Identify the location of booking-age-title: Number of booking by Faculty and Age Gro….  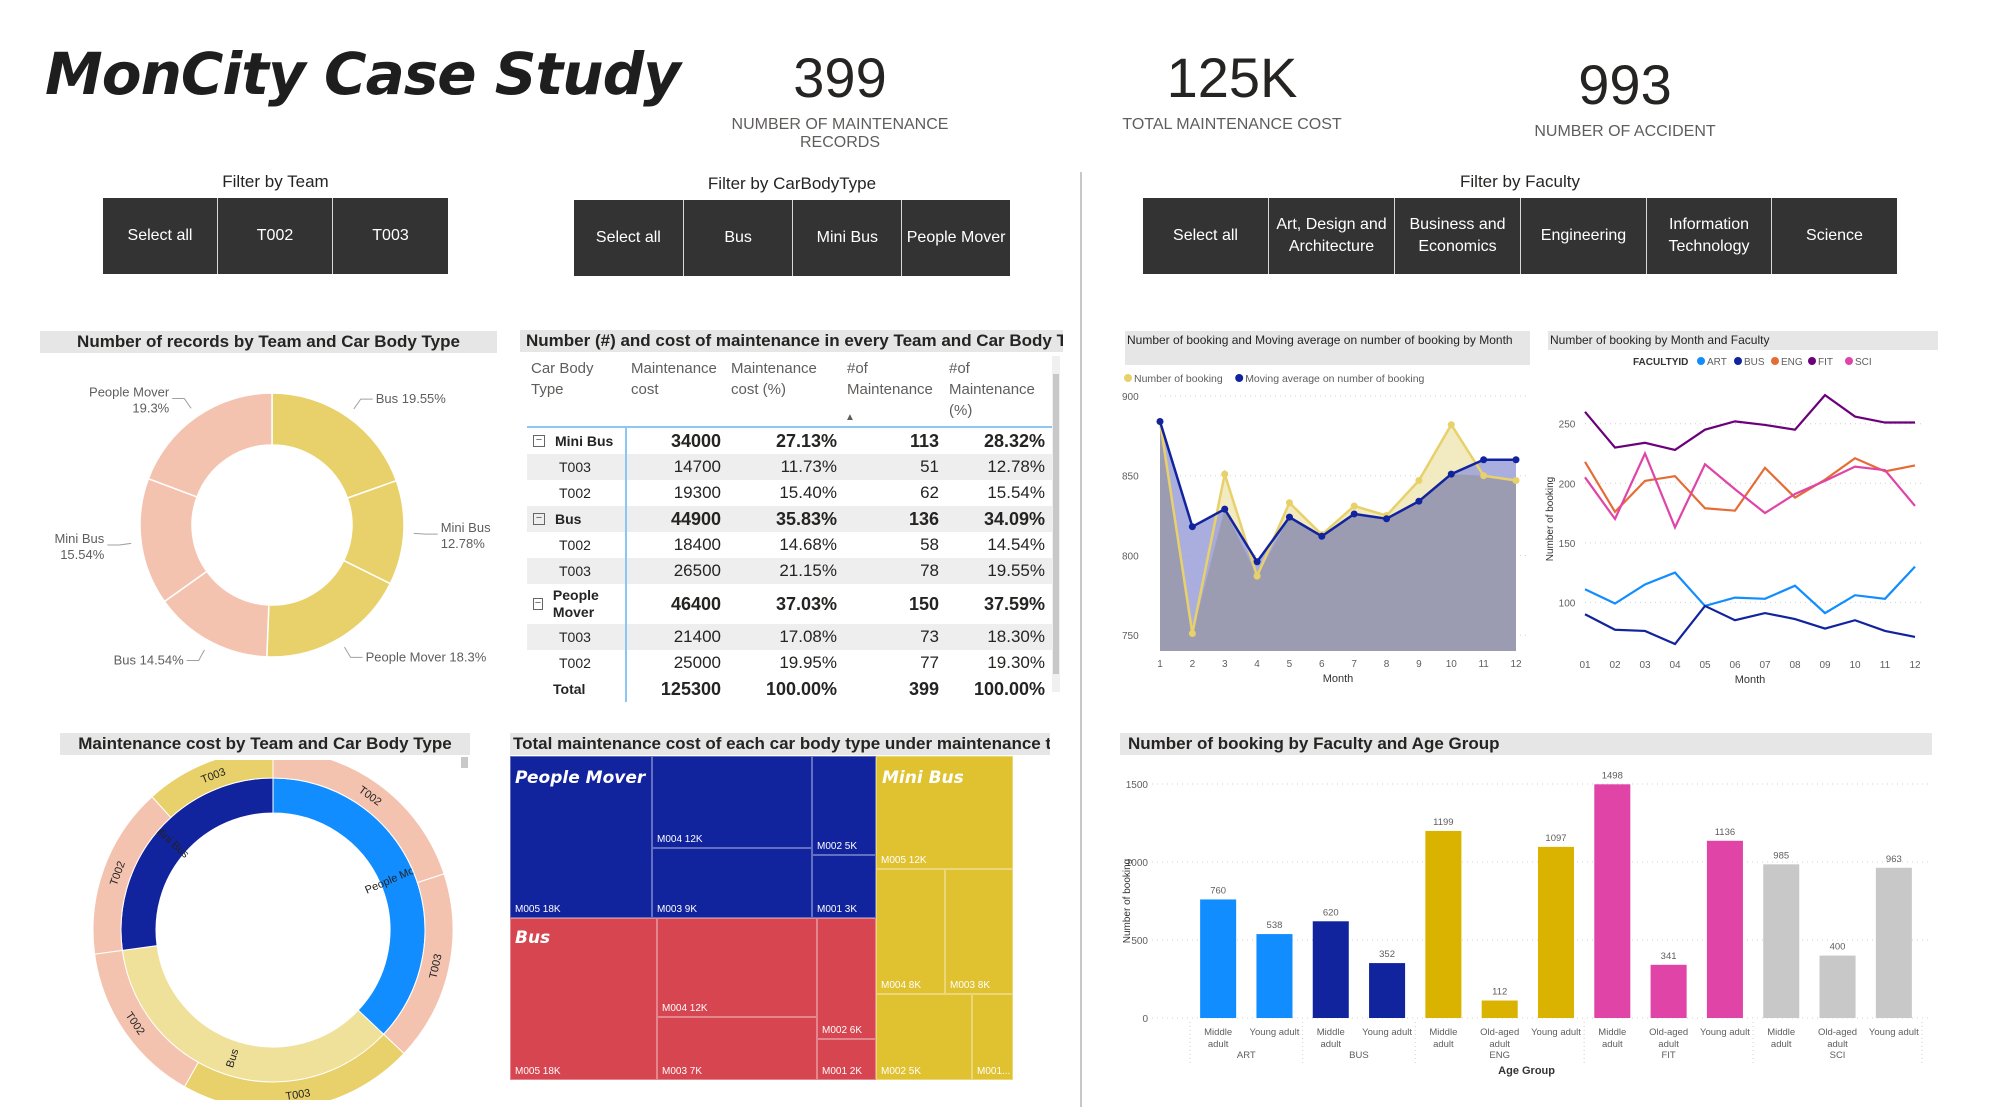
(1526, 744).